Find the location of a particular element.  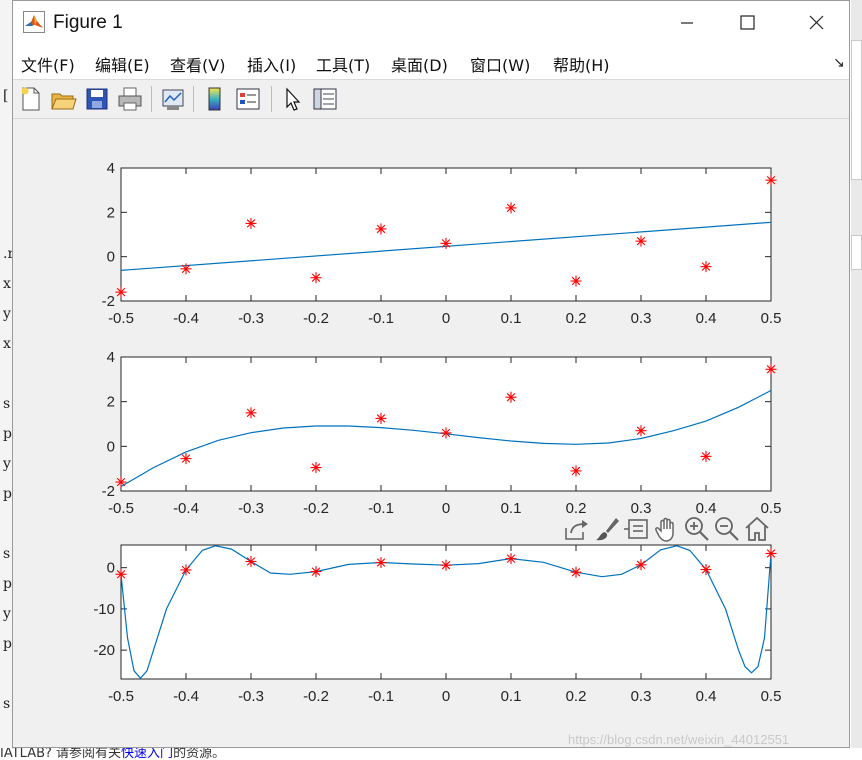

legend-icon is located at coordinates (248, 99).